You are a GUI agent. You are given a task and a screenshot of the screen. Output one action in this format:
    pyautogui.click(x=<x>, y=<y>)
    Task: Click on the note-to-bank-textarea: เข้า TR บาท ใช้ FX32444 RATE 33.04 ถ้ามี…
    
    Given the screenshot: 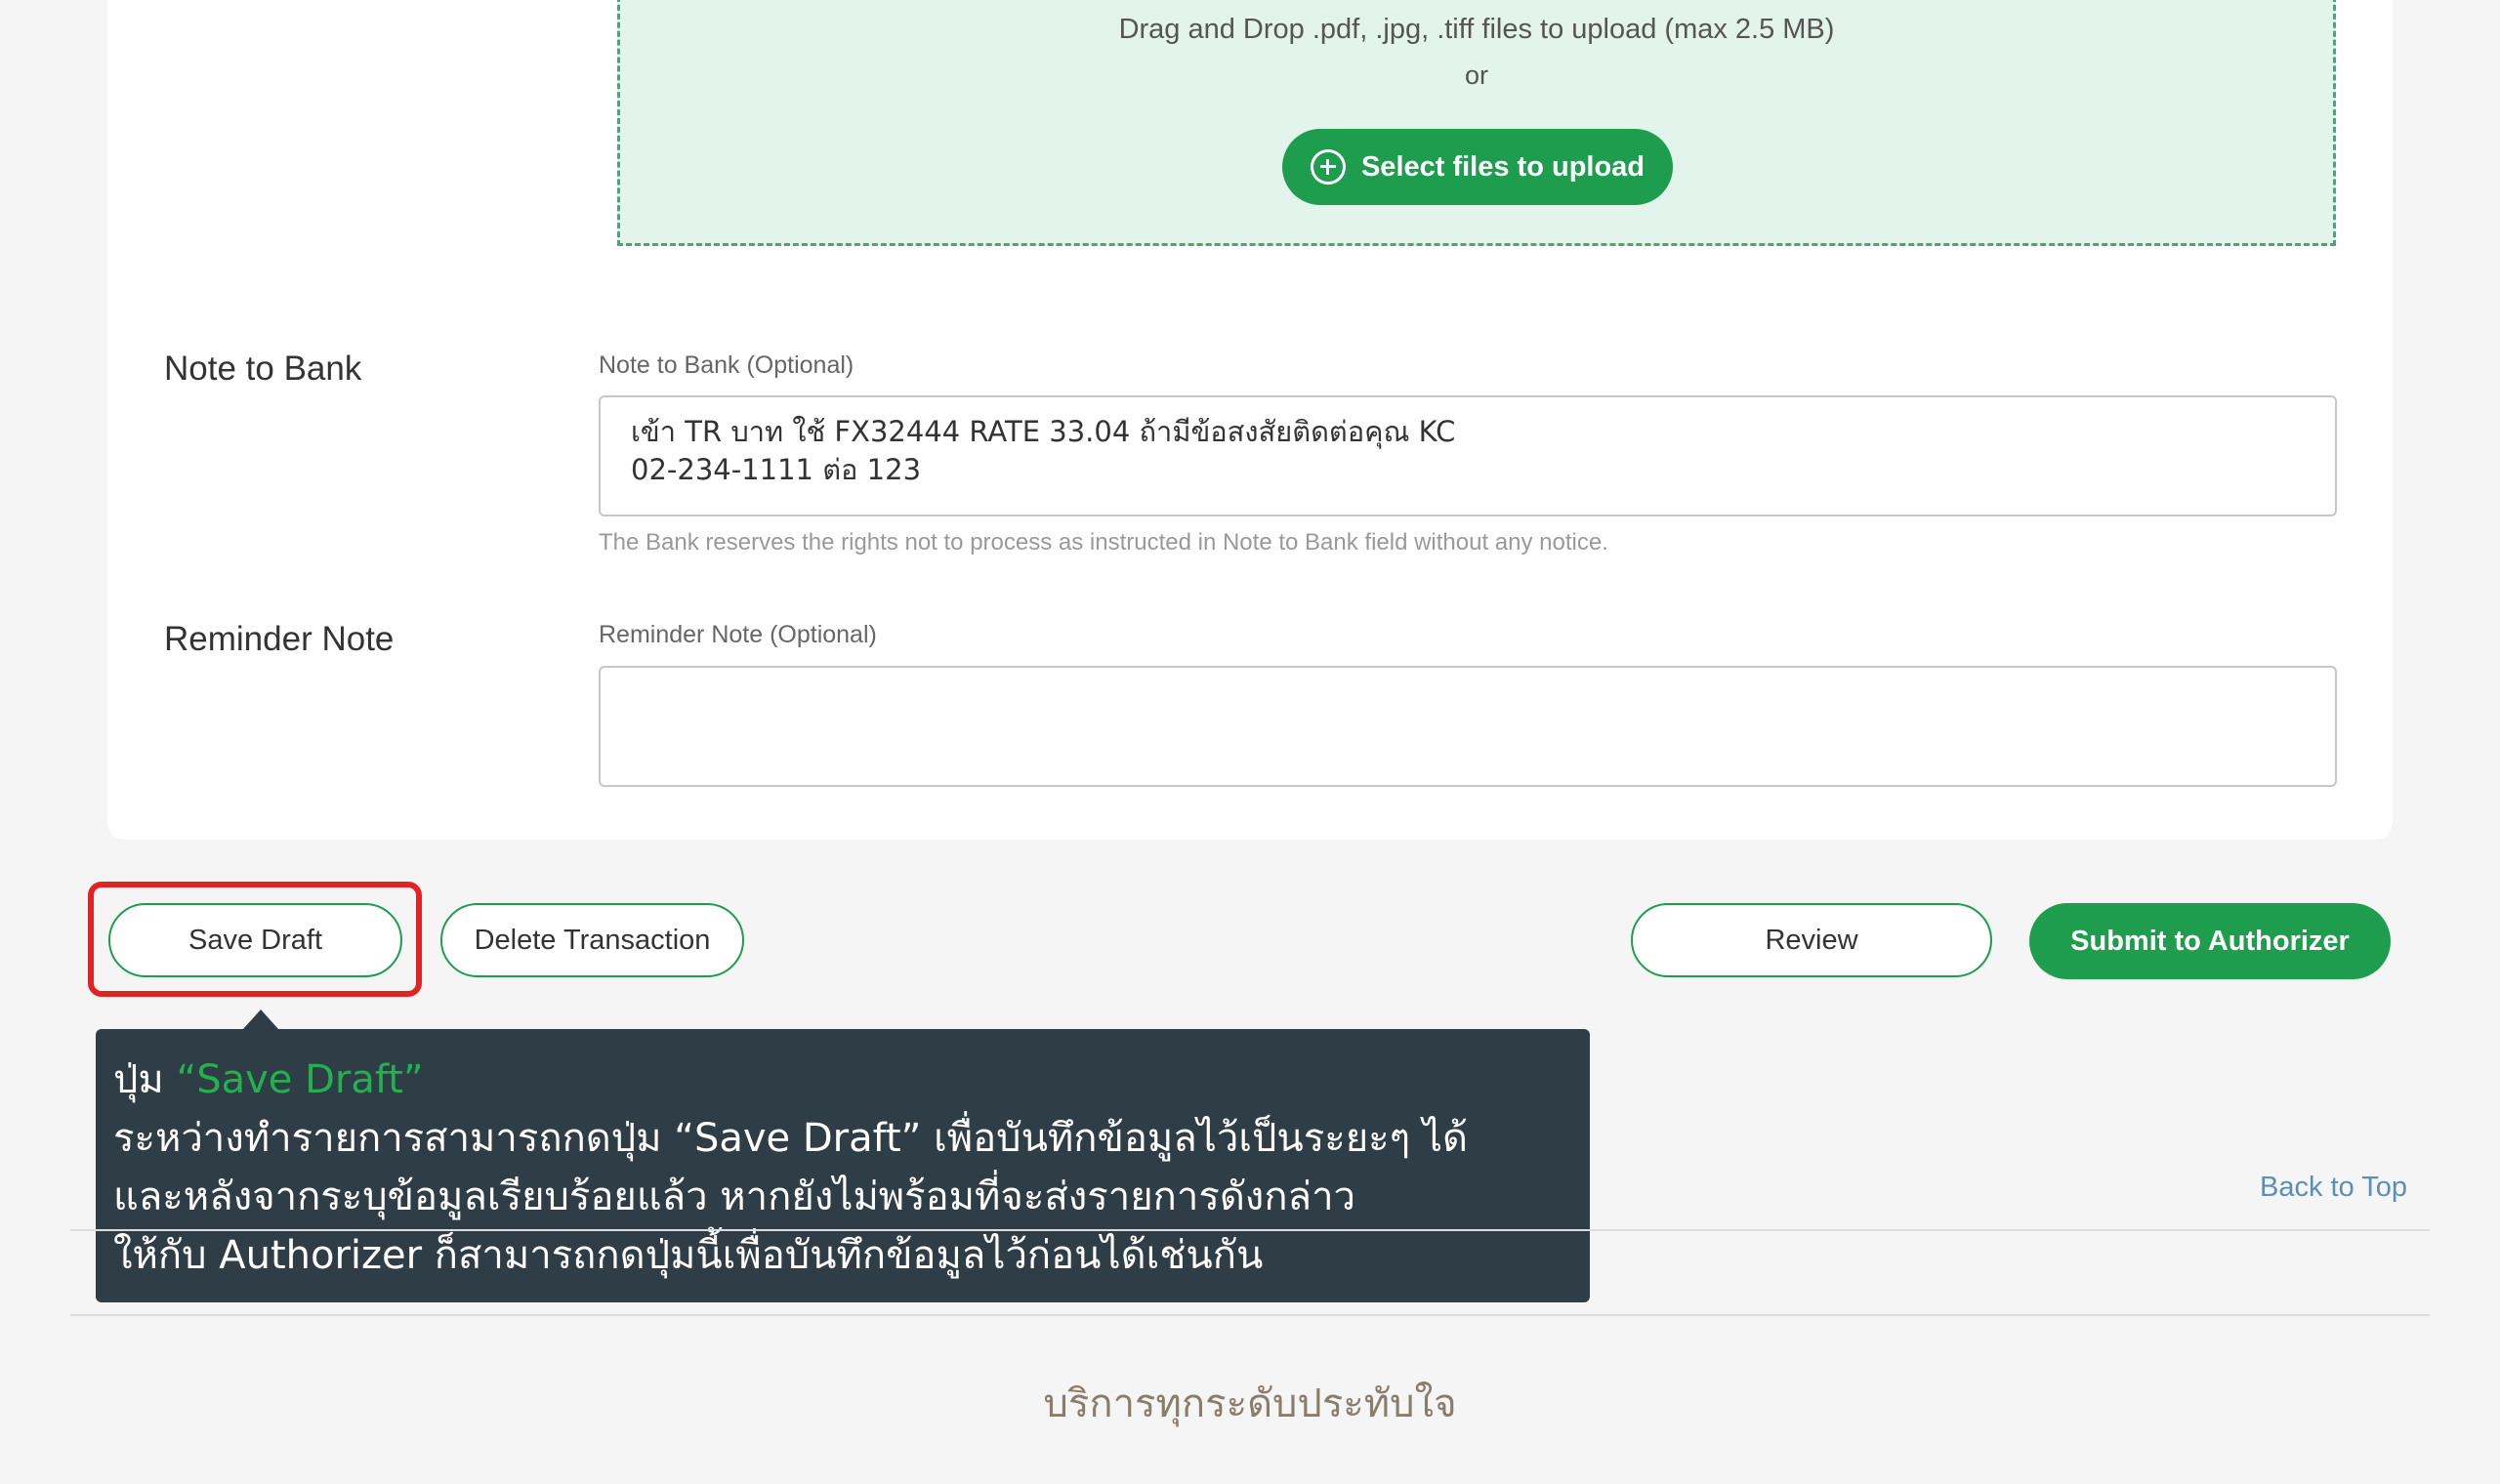 What is the action you would take?
    pyautogui.click(x=1468, y=456)
    